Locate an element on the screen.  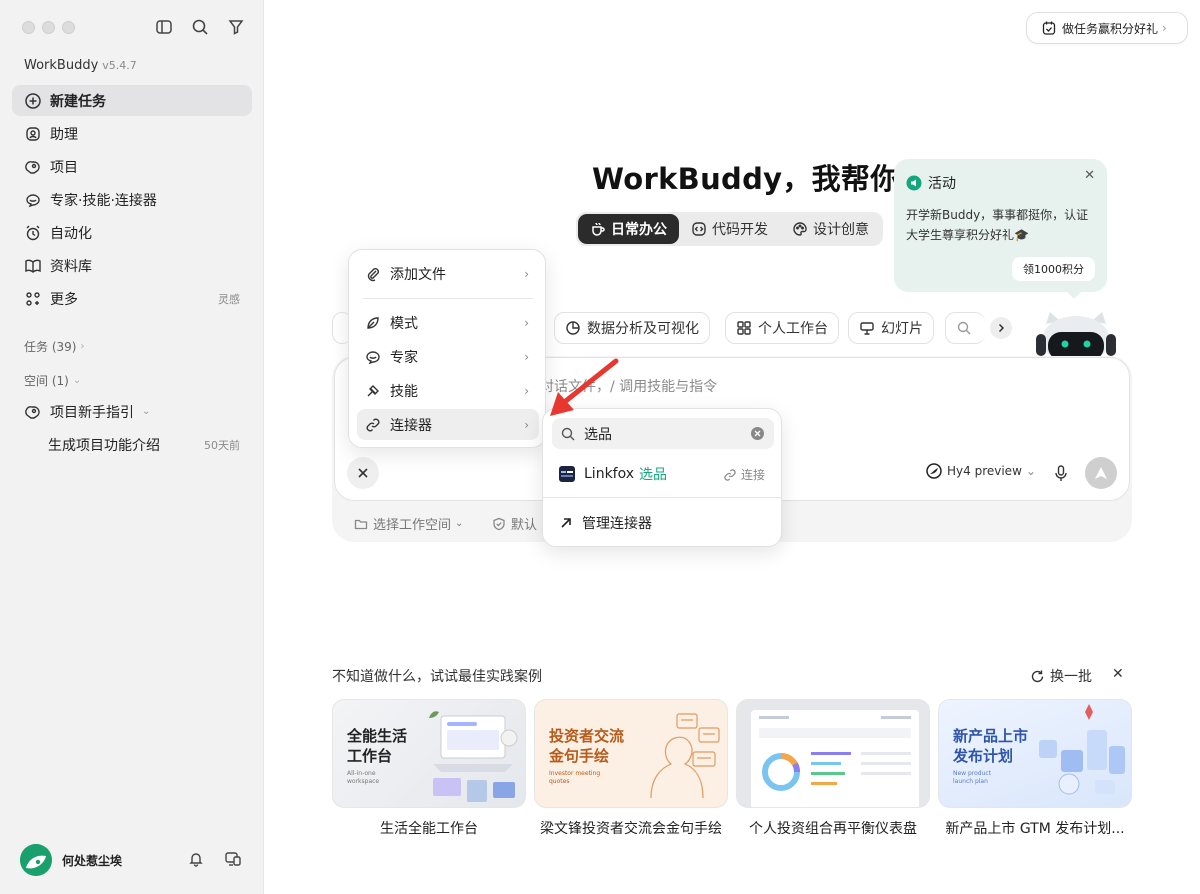
sidebar-toggle-icon is located at coordinates (164, 27).